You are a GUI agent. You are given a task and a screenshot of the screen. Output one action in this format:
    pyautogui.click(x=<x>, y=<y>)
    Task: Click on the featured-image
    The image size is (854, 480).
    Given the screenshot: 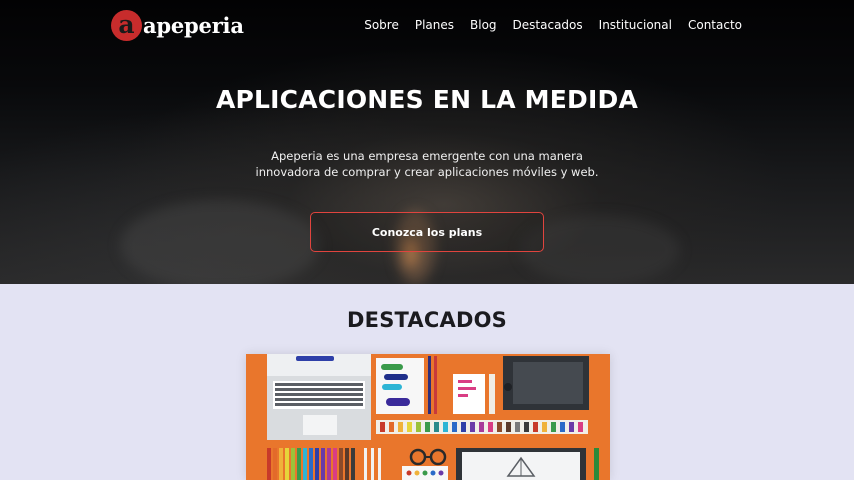 What is the action you would take?
    pyautogui.click(x=428, y=417)
    